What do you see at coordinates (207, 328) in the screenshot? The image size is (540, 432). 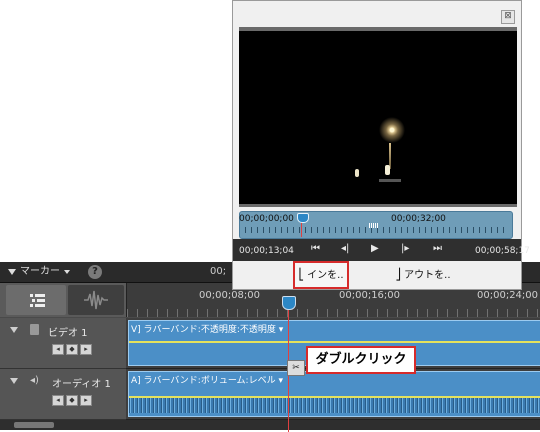 I see `video-clip-label: V] ラバーバンド:不透明度:不透明度 ▾` at bounding box center [207, 328].